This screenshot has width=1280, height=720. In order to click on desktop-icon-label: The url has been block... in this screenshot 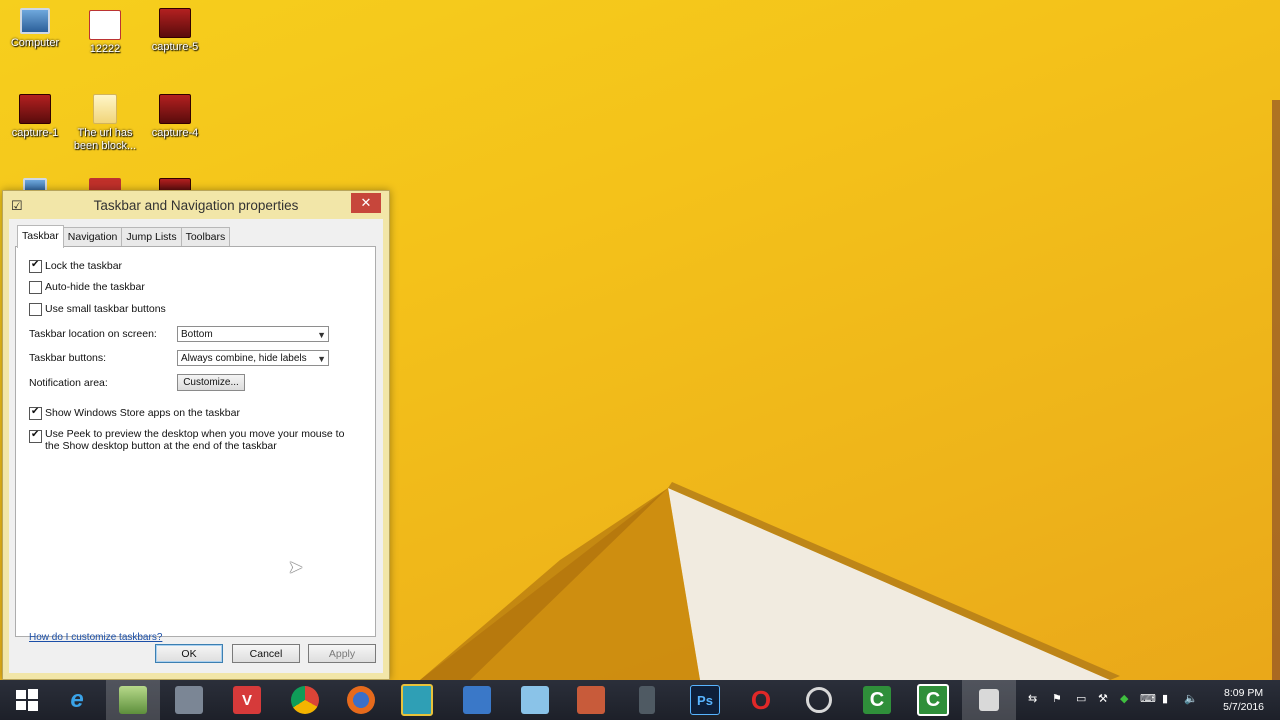, I will do `click(105, 139)`.